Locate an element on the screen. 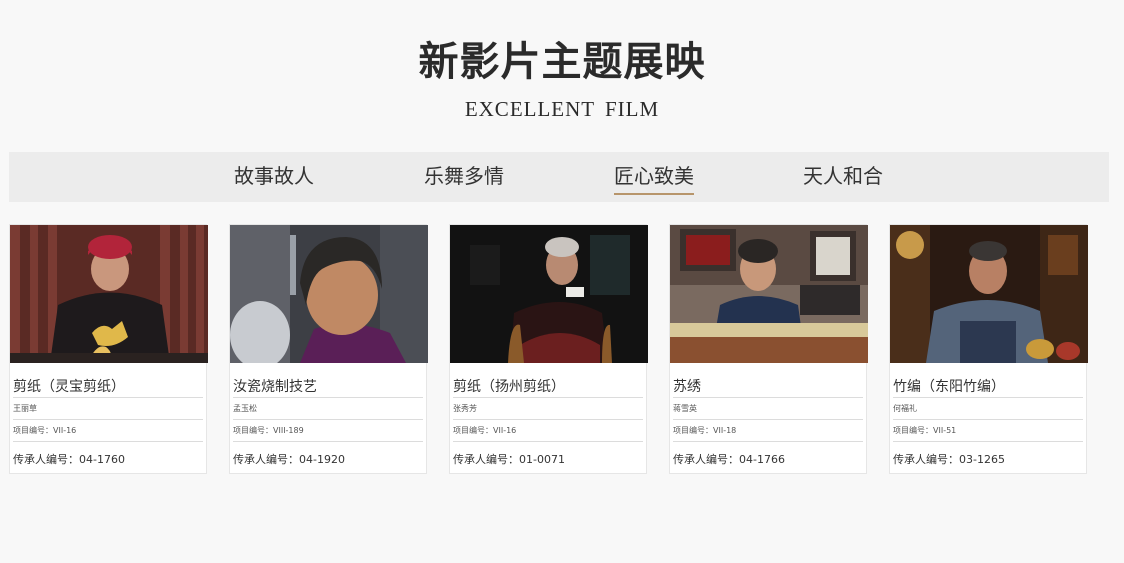 This screenshot has height=563, width=1124. project-number: 项目编号：VII-18 is located at coordinates (705, 430).